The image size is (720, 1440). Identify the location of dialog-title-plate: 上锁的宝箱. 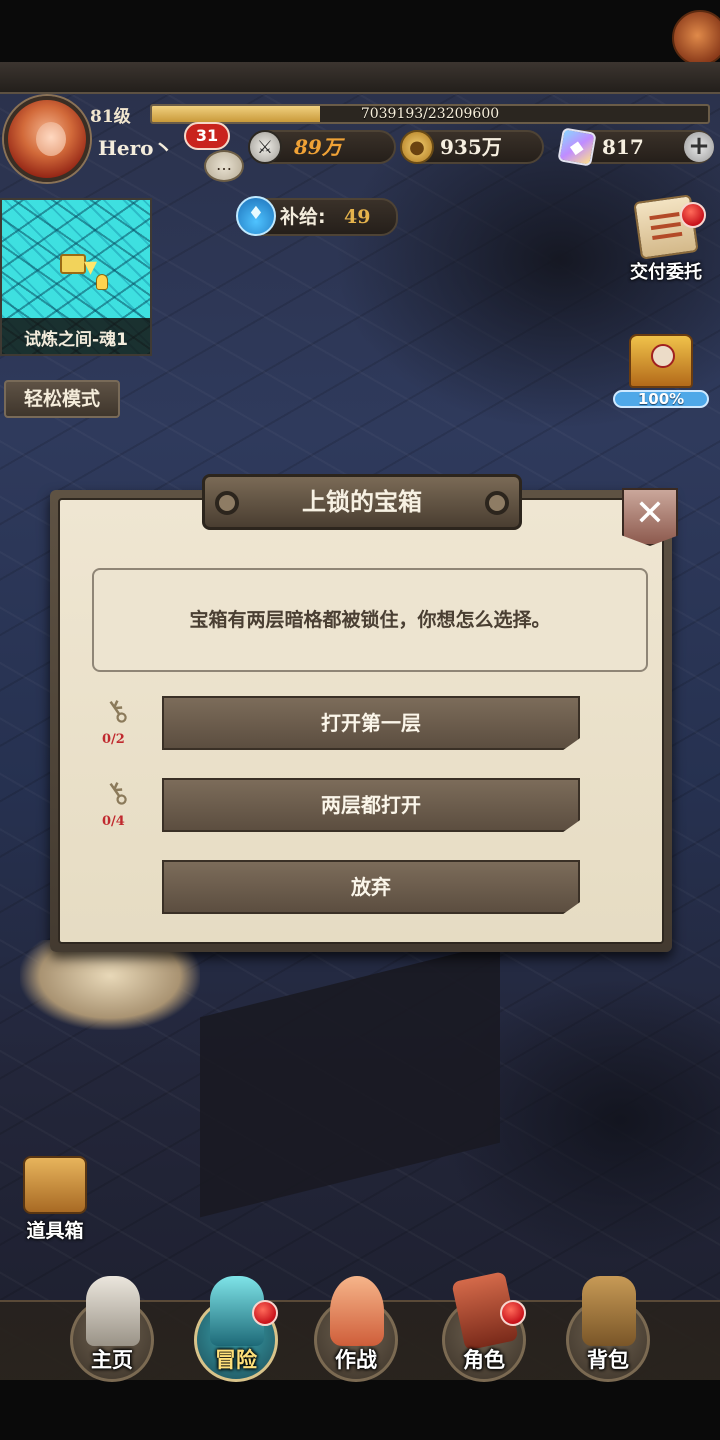
(362, 502).